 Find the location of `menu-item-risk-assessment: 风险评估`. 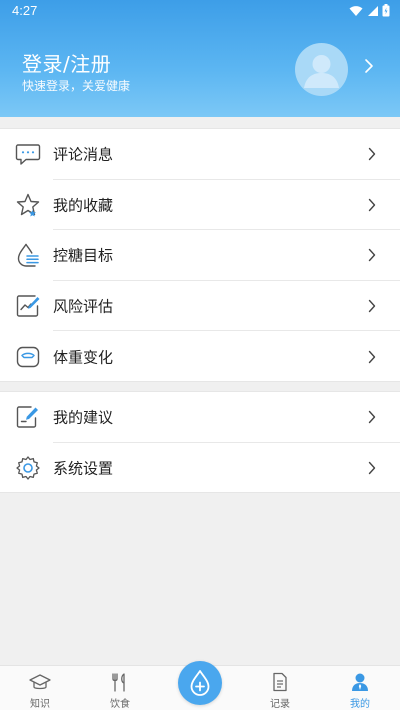

menu-item-risk-assessment: 风险评估 is located at coordinates (200, 306).